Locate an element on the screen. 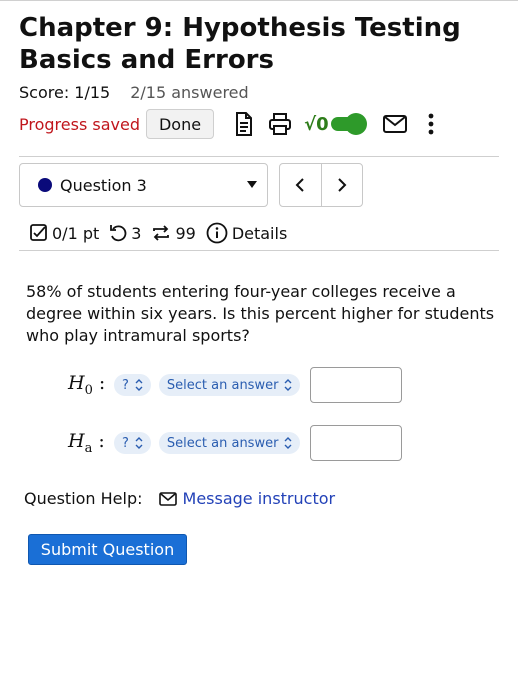 This screenshot has height=700, width=518. score-row: Score: 1/15 2/15 answered is located at coordinates (134, 92).